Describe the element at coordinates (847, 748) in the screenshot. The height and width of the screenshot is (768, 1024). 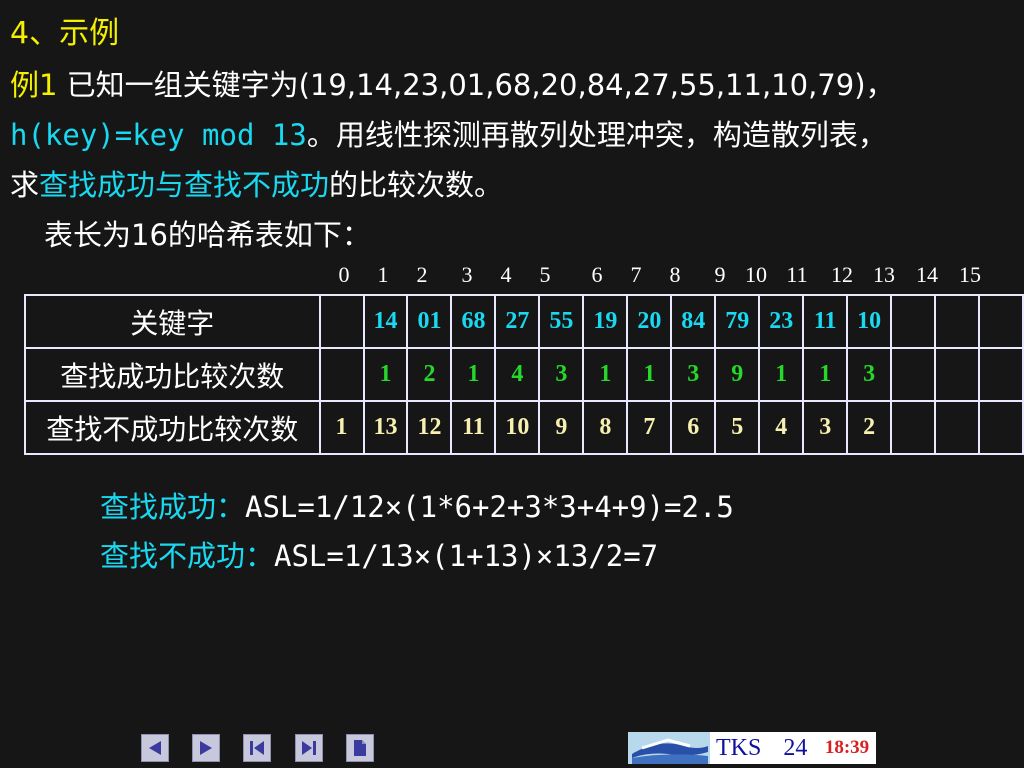
I see `footer-time: 18:39` at that location.